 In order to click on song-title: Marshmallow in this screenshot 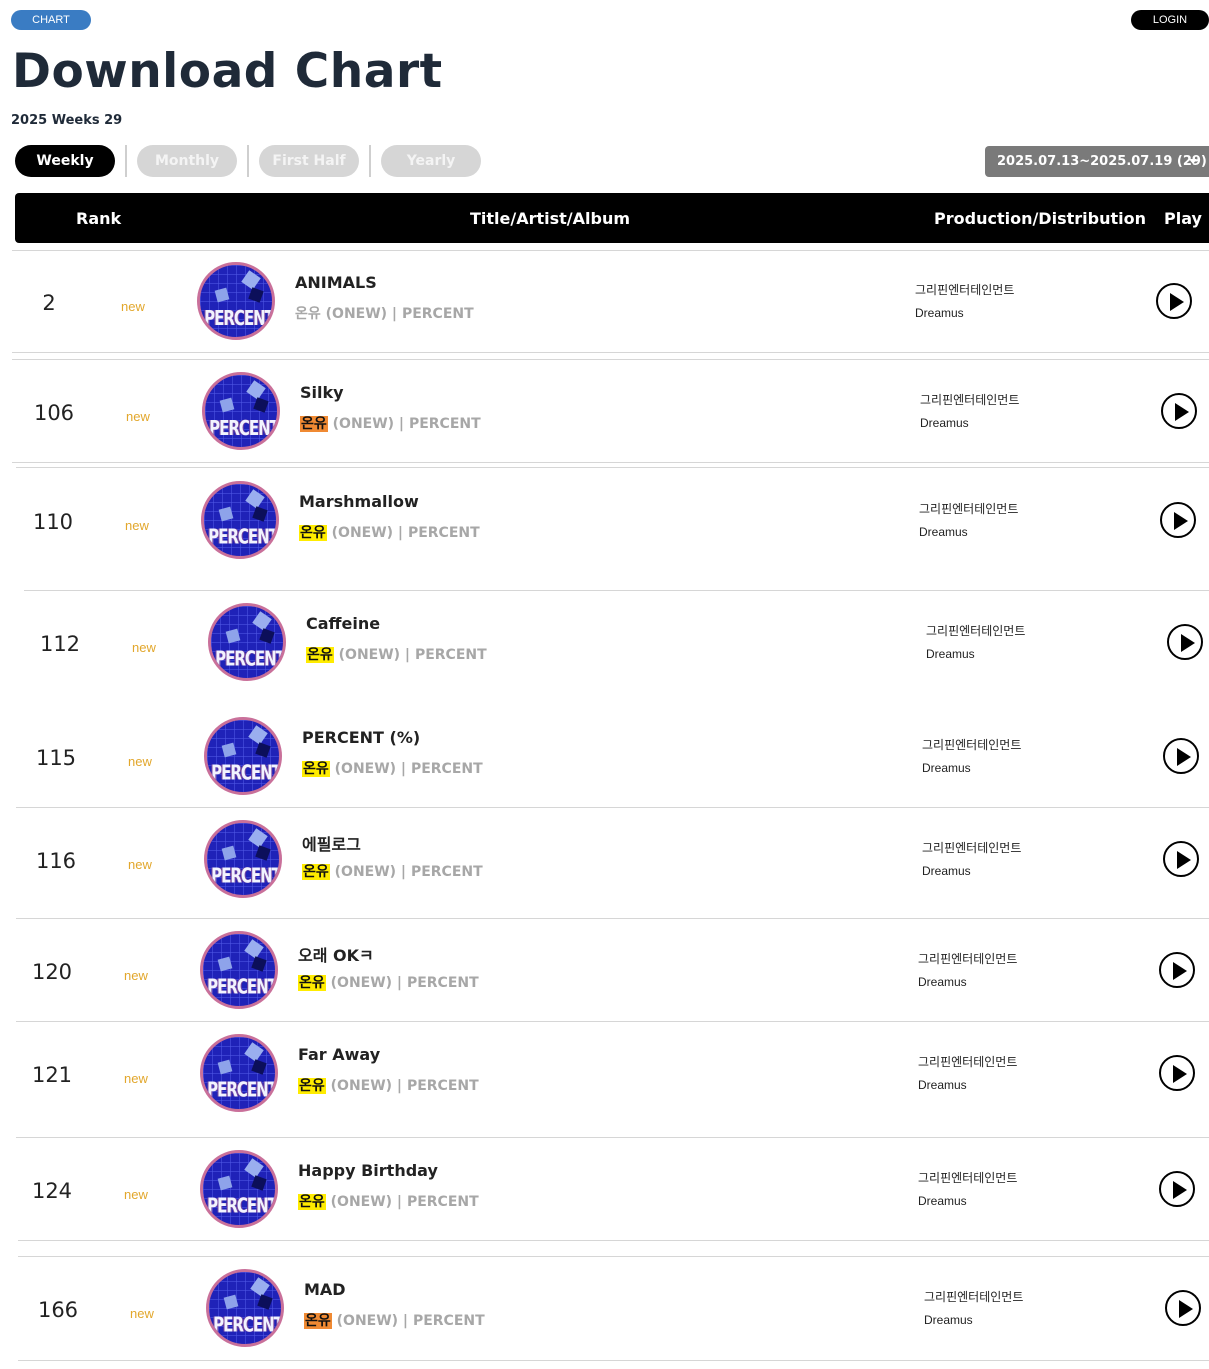, I will do `click(359, 501)`.